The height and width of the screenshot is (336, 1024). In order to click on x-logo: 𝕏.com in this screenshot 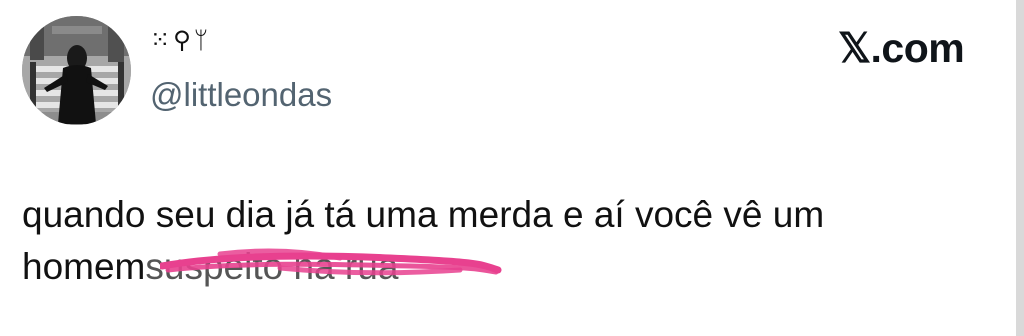, I will do `click(901, 48)`.